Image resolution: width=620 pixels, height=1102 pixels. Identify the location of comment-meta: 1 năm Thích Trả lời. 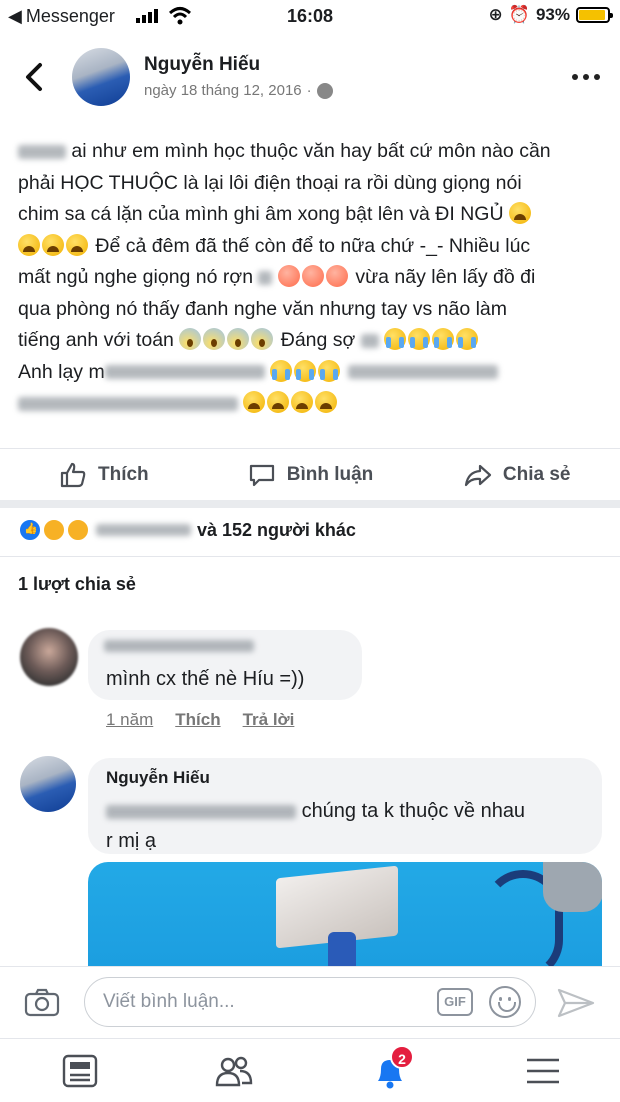
(200, 720).